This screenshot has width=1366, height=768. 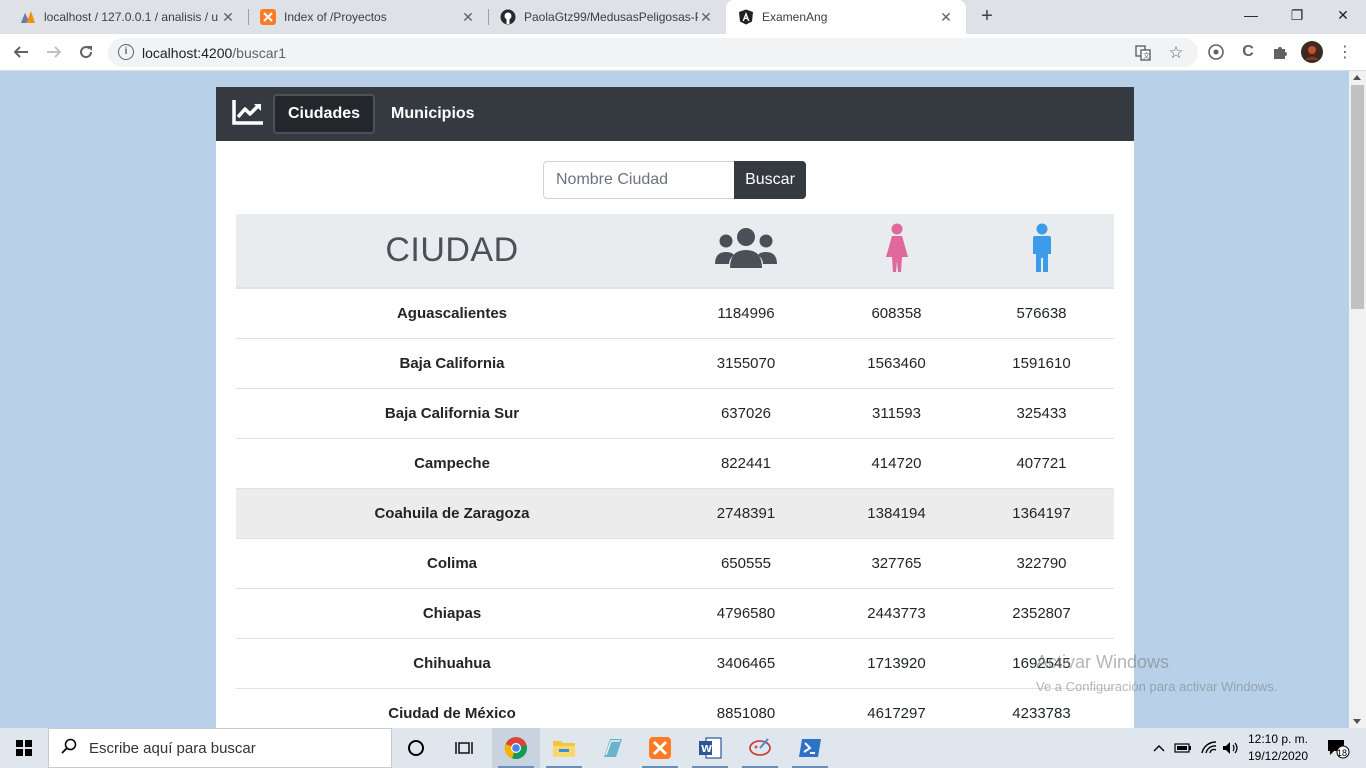 I want to click on notification-center-icon: 18, so click(x=1338, y=748).